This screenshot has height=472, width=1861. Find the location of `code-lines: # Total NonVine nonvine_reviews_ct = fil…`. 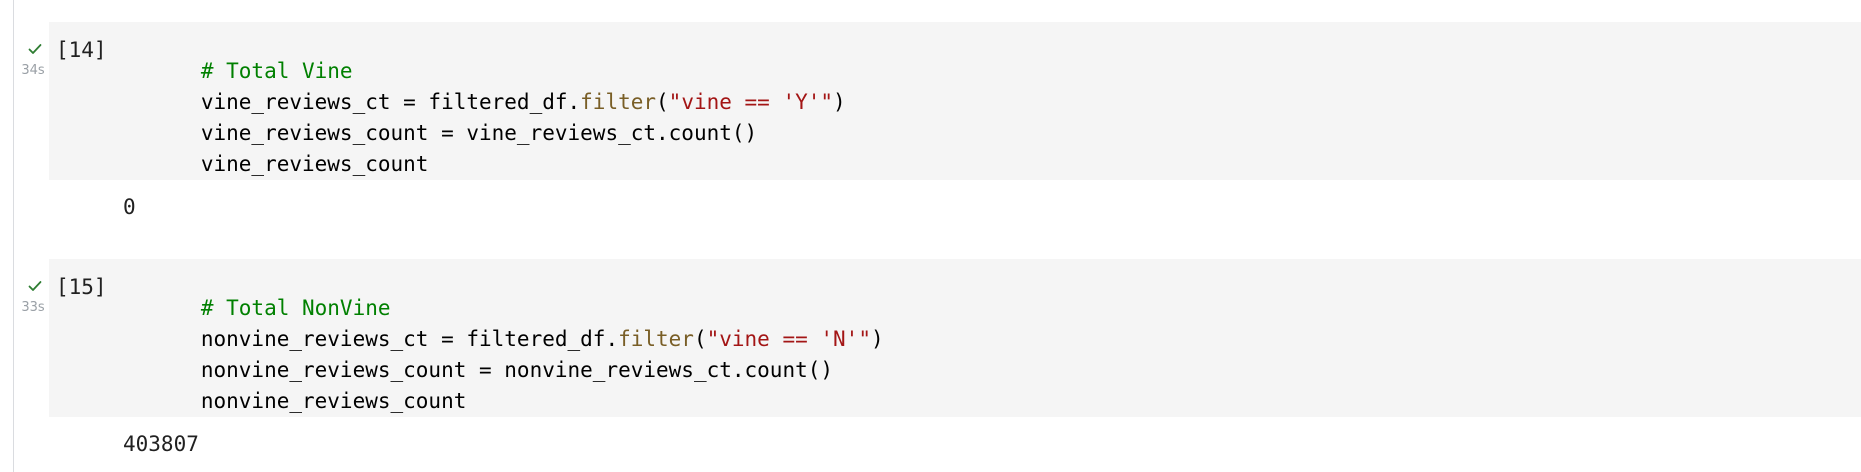

code-lines: # Total NonVine nonvine_reviews_ct = fil… is located at coordinates (504, 344).